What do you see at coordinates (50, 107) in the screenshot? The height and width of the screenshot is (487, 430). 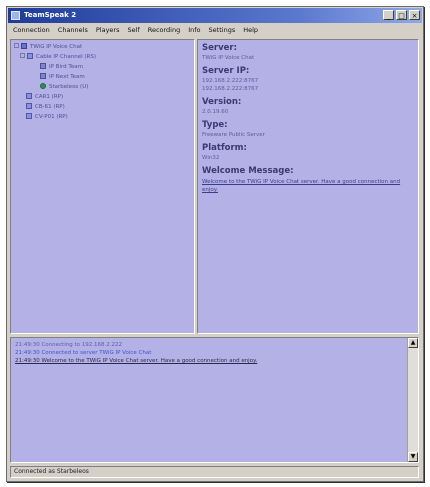 I see `tree-channel-label: CB-61 (RP)` at bounding box center [50, 107].